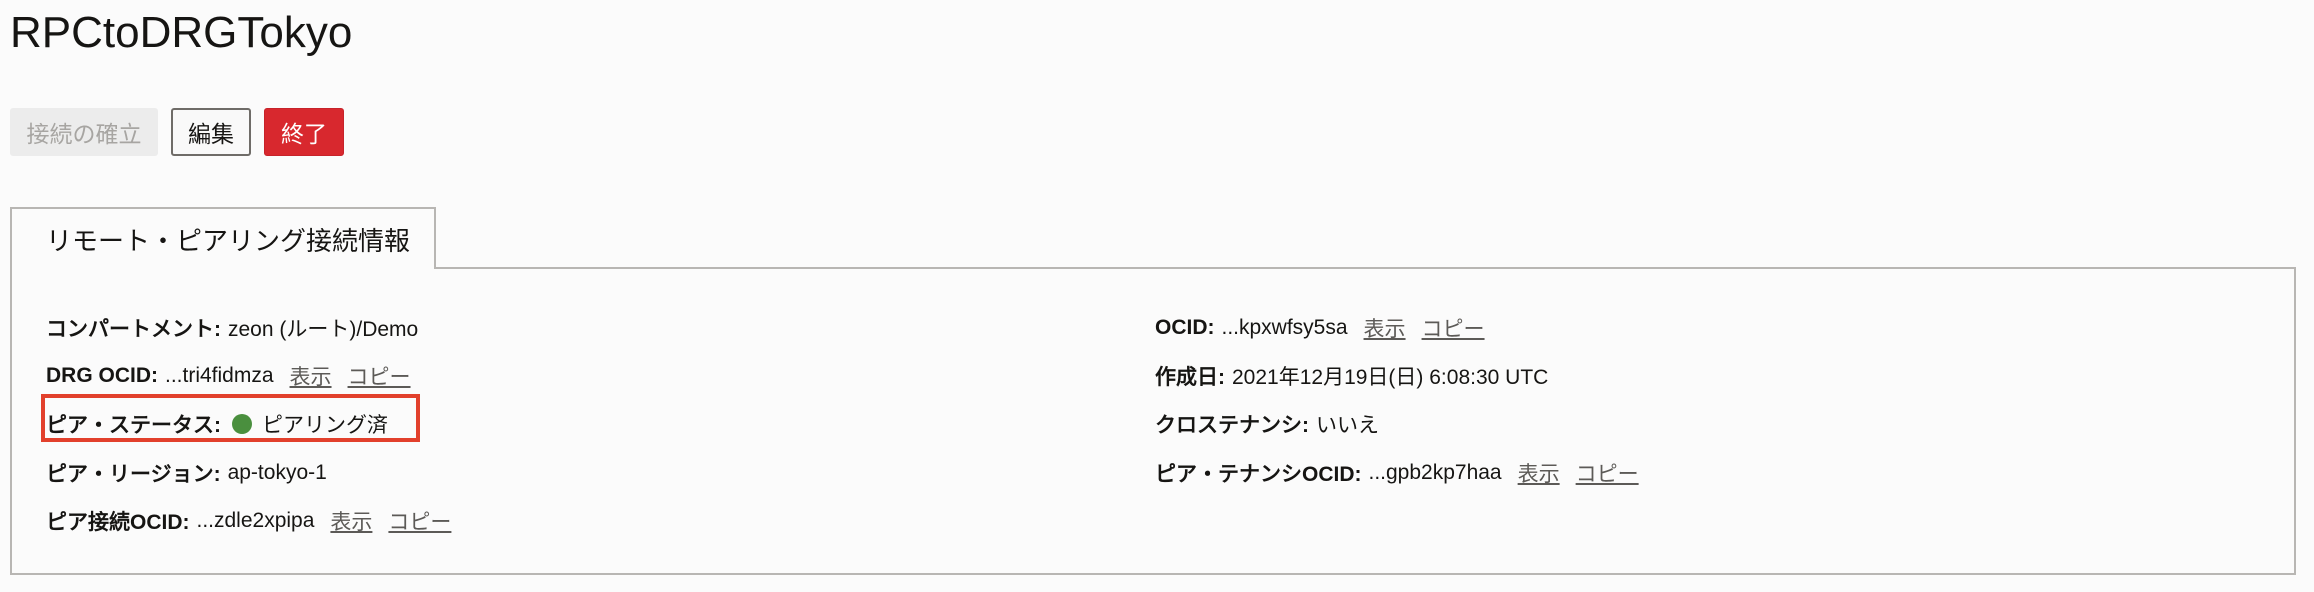 The height and width of the screenshot is (592, 2314). I want to click on action-bar: 接続の確立 編集 終了, so click(177, 132).